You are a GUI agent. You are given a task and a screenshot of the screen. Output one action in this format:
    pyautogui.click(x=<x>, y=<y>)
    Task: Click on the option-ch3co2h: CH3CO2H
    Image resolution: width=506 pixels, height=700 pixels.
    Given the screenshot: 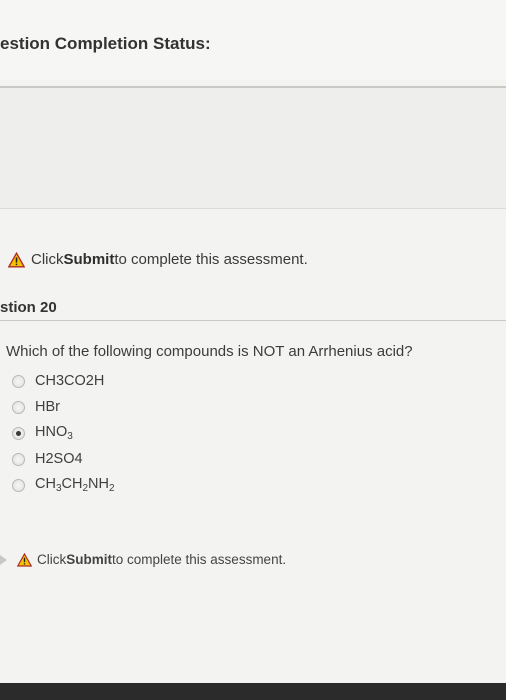 What is the action you would take?
    pyautogui.click(x=63, y=381)
    